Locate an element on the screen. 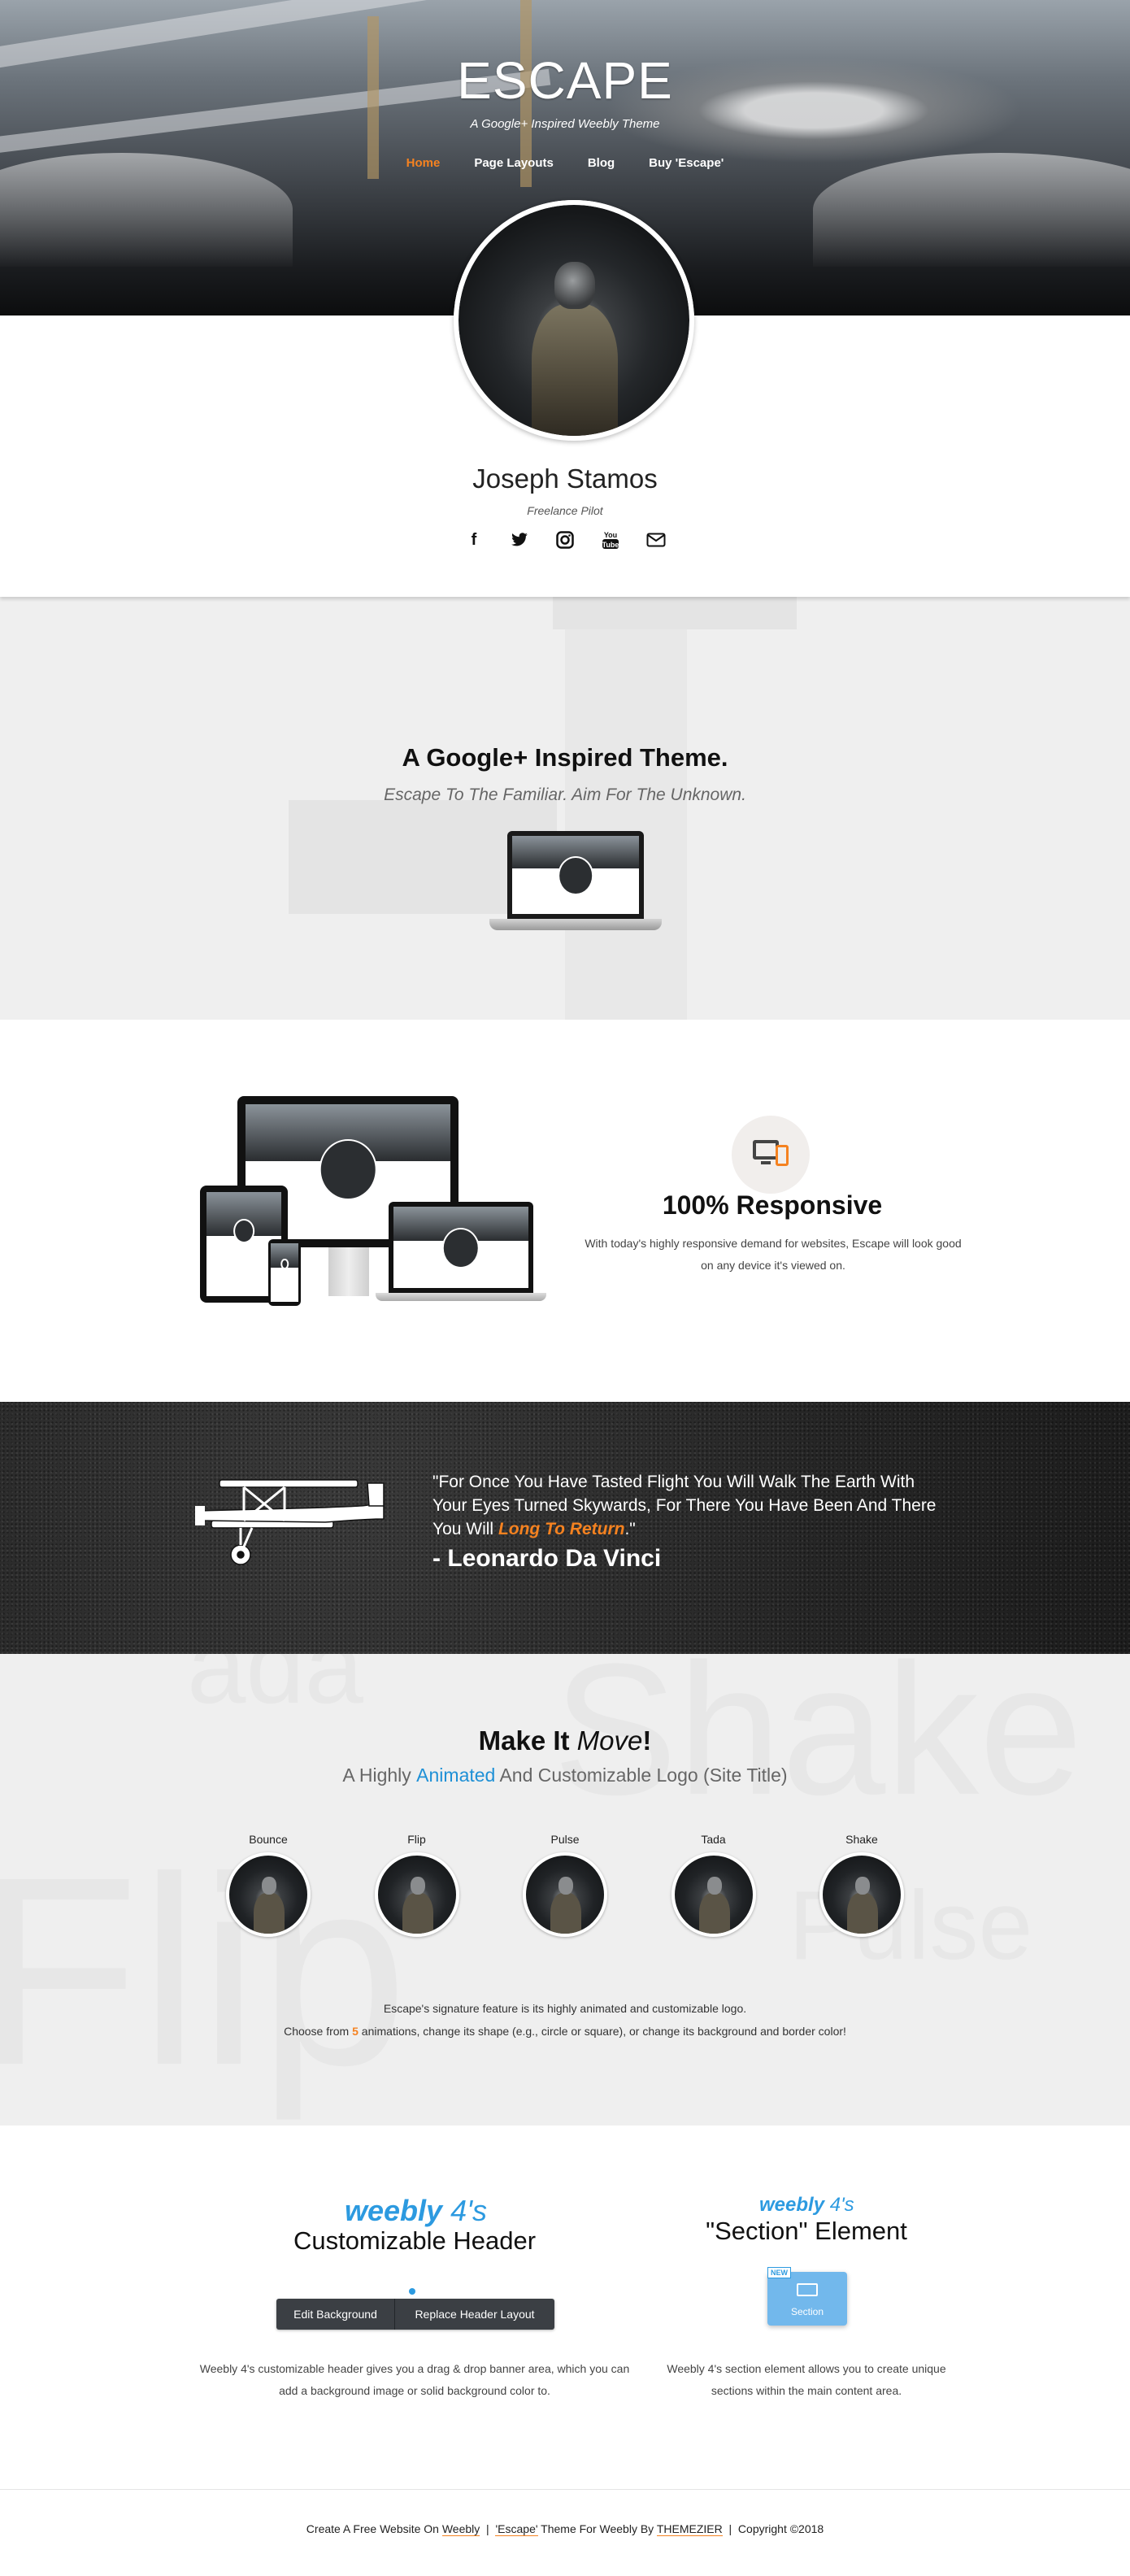 This screenshot has width=1130, height=2576. animation-bounce: Bounce is located at coordinates (268, 1885).